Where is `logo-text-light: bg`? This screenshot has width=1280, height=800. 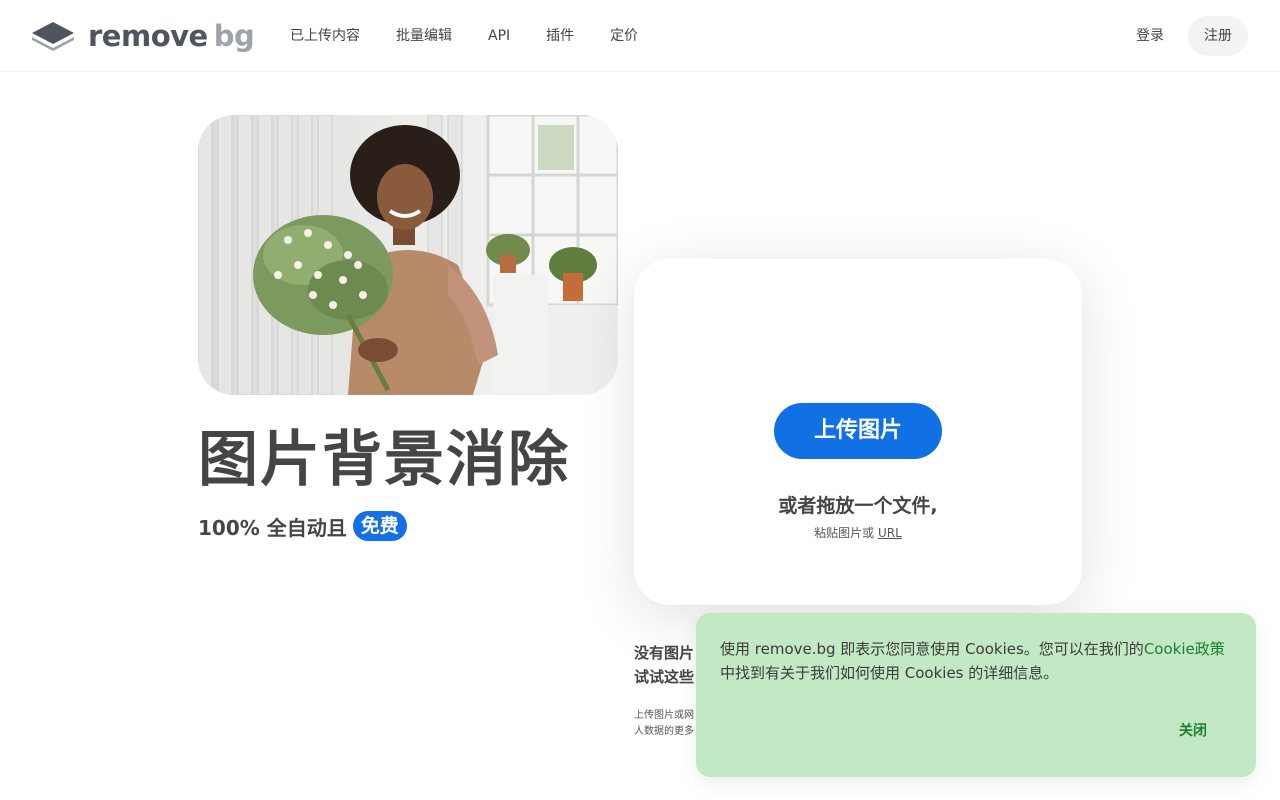 logo-text-light: bg is located at coordinates (234, 36).